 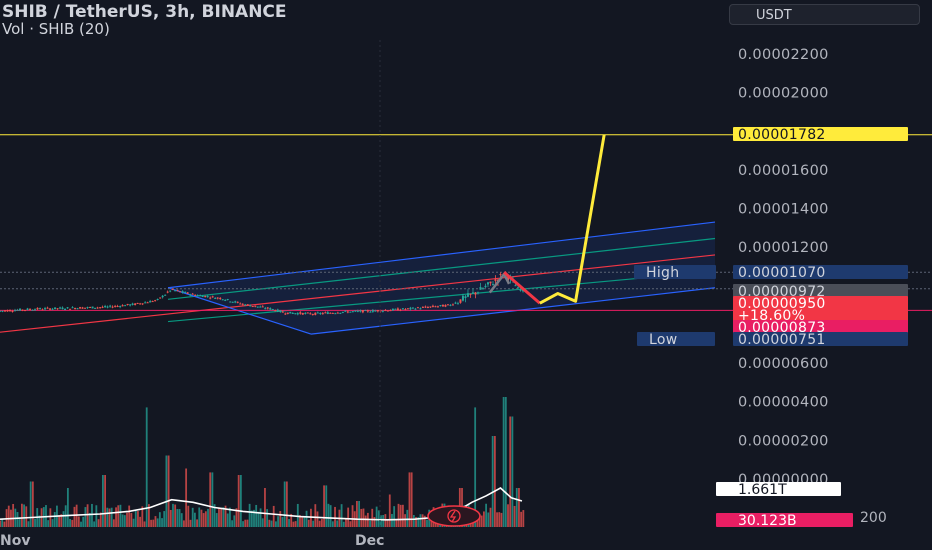 What do you see at coordinates (144, 12) in the screenshot?
I see `symbol-title: SHIB / TetherUS, 3h, BINANCE` at bounding box center [144, 12].